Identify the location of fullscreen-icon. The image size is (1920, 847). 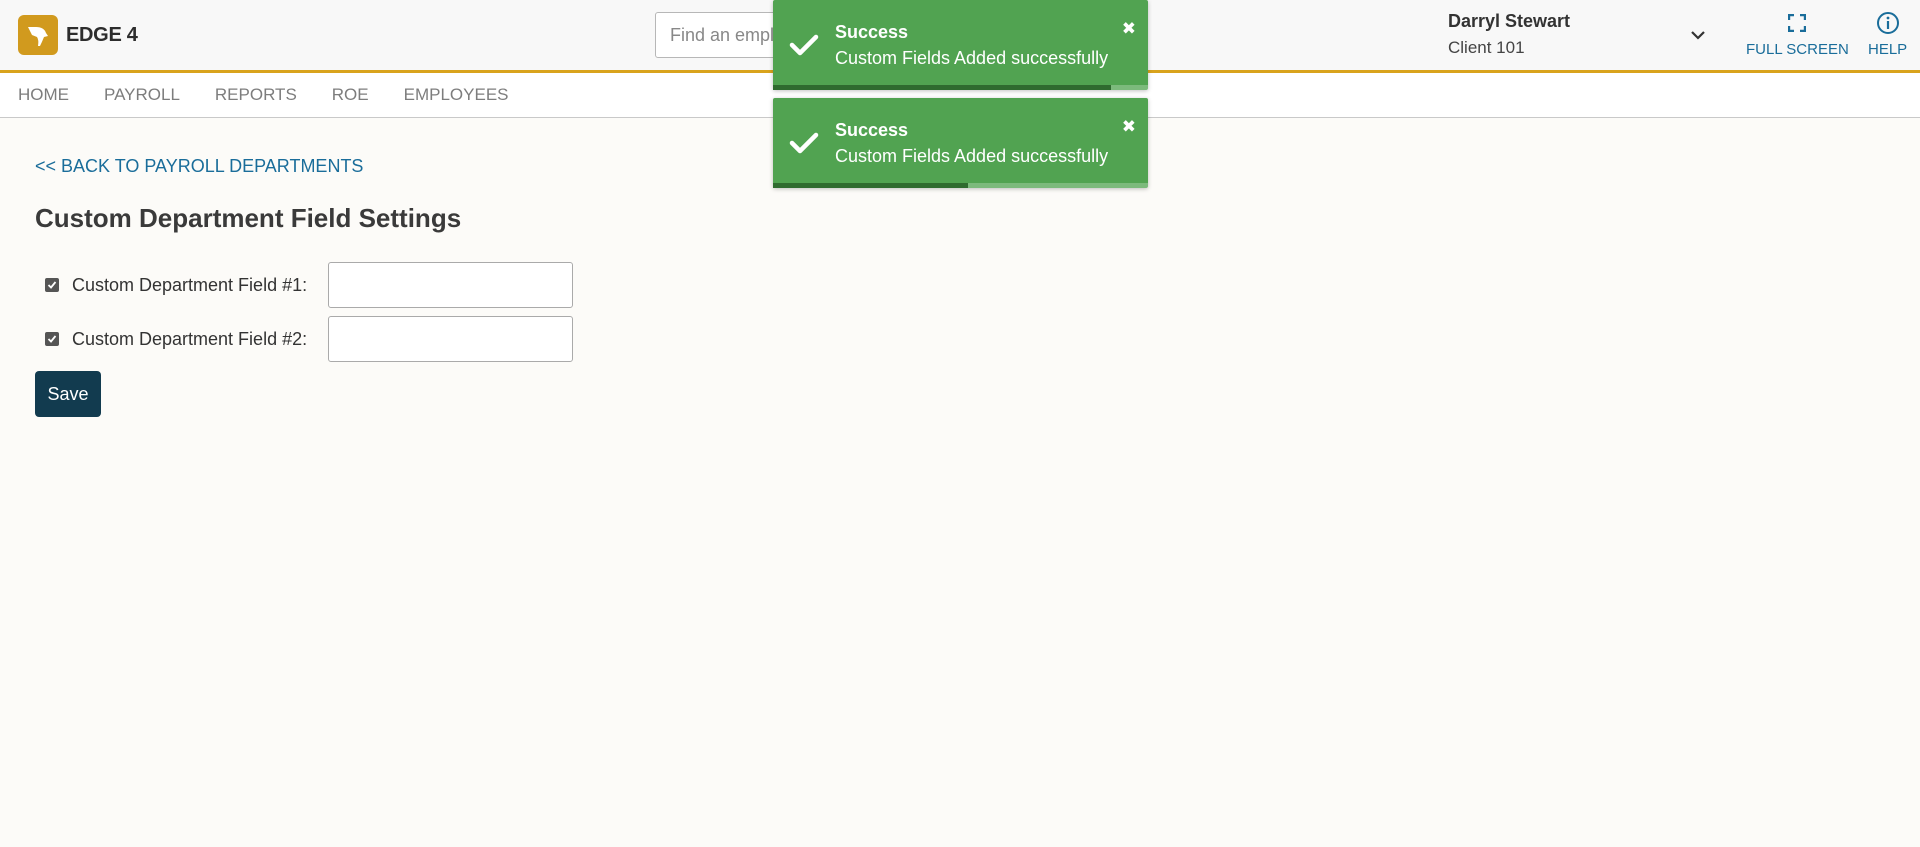
(1797, 23).